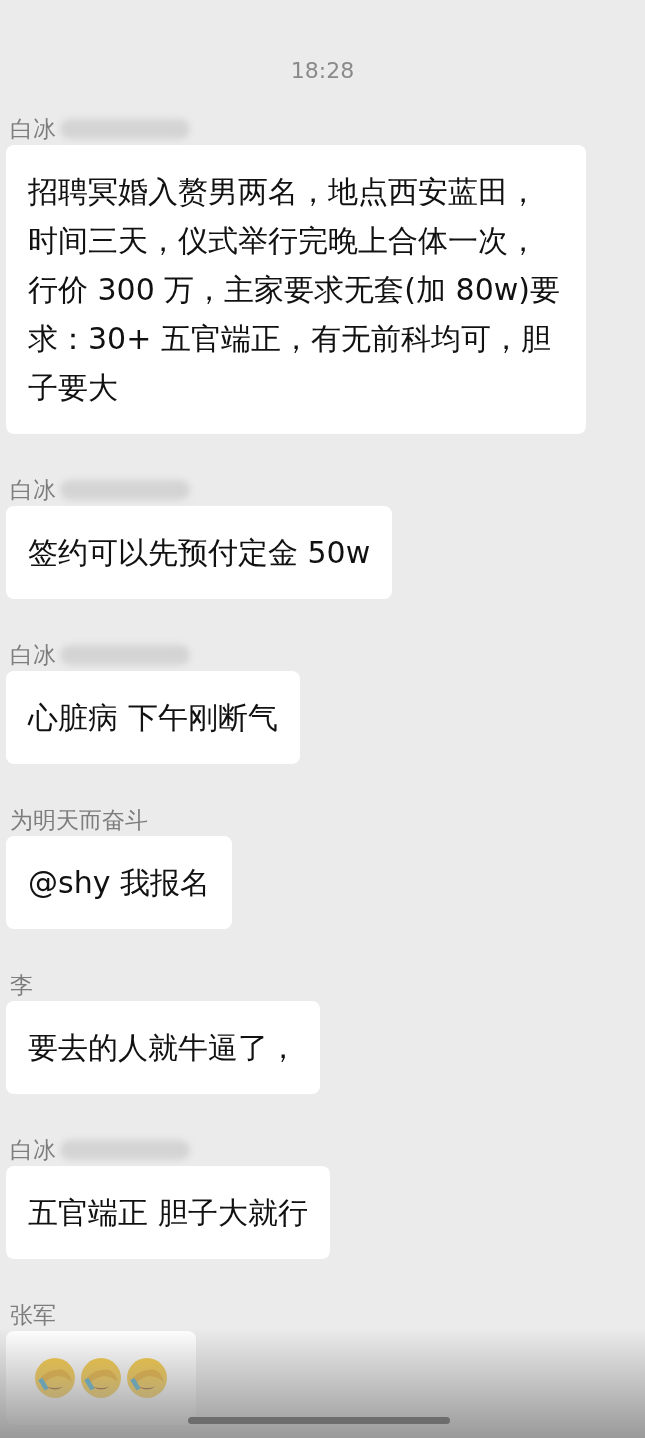 The height and width of the screenshot is (1438, 645). I want to click on sender-name: 为明天而奋斗, so click(79, 820).